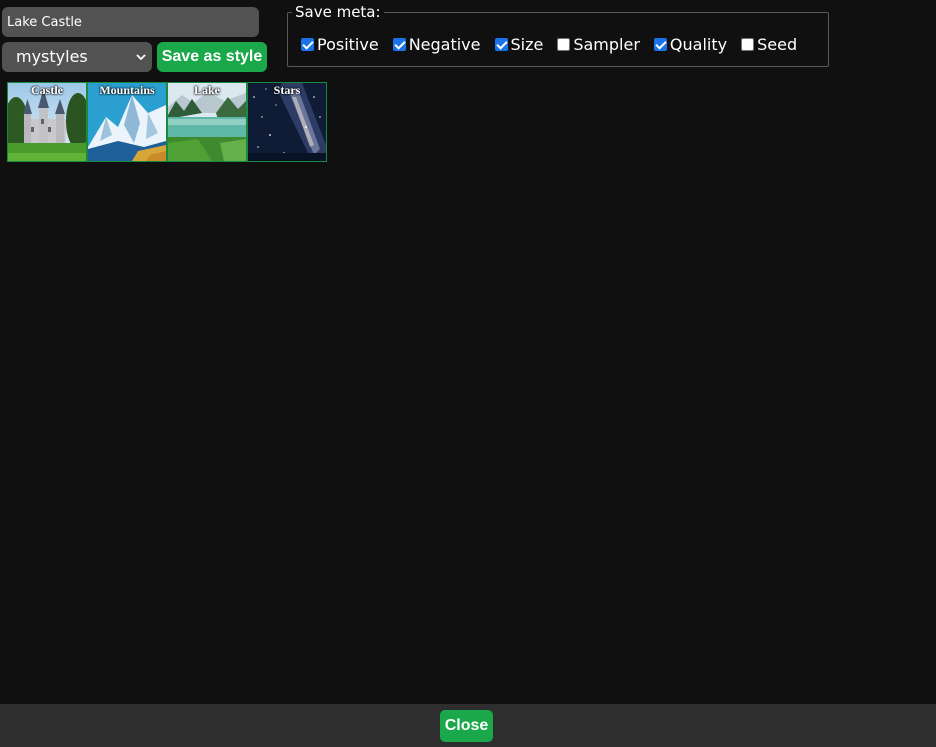 Image resolution: width=936 pixels, height=747 pixels. I want to click on style-name-input, so click(130, 22).